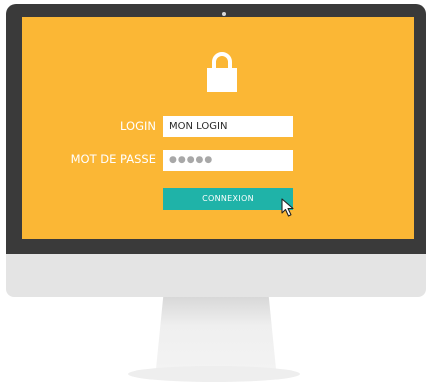 The image size is (426, 384). What do you see at coordinates (228, 199) in the screenshot?
I see `connexion-button: CONNEXION` at bounding box center [228, 199].